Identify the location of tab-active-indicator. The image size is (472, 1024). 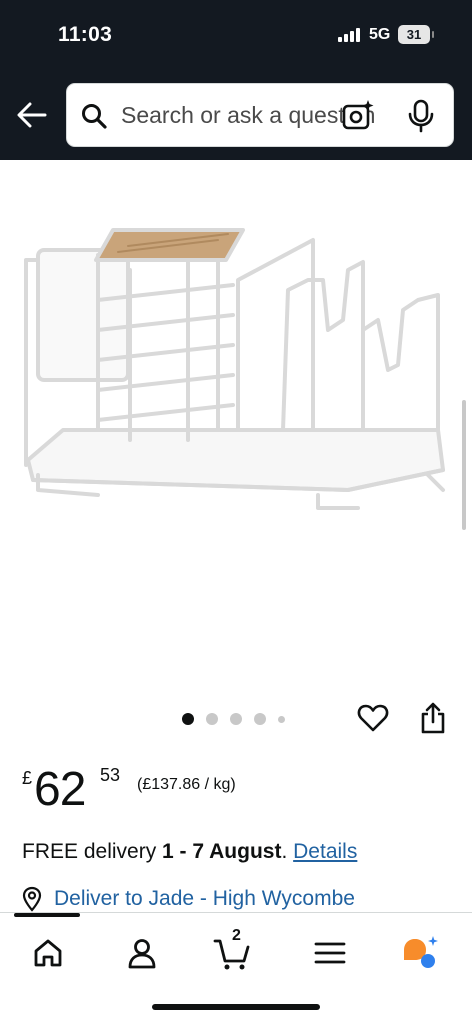
(47, 915).